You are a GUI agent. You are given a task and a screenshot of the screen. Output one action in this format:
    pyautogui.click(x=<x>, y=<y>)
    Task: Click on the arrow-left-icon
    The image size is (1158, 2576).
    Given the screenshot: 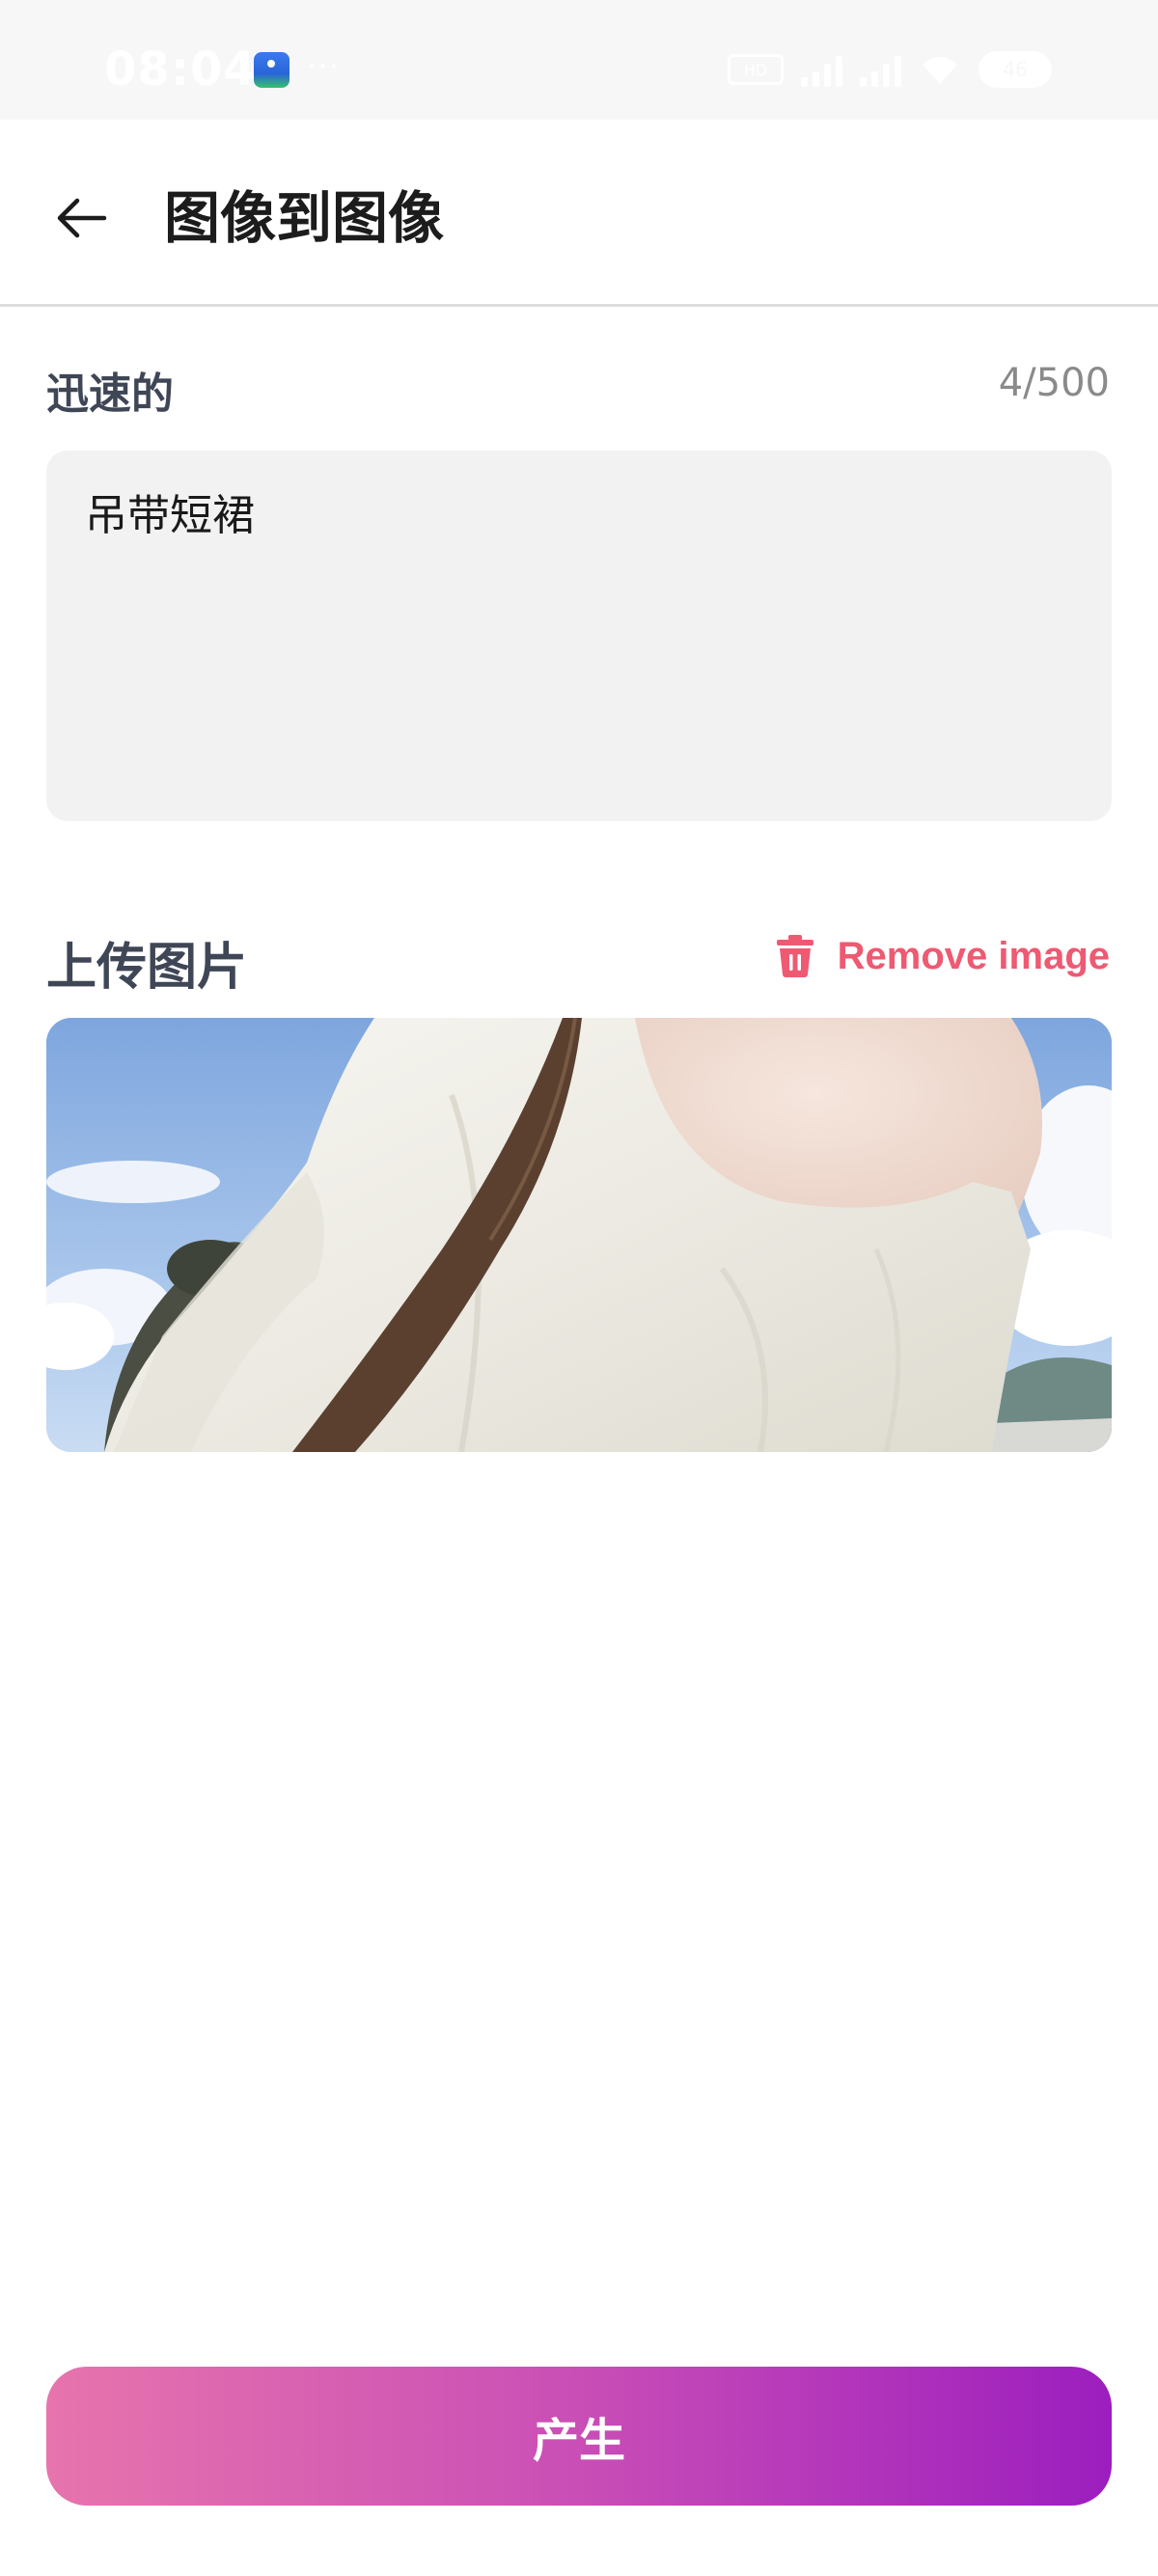 What is the action you would take?
    pyautogui.click(x=82, y=218)
    